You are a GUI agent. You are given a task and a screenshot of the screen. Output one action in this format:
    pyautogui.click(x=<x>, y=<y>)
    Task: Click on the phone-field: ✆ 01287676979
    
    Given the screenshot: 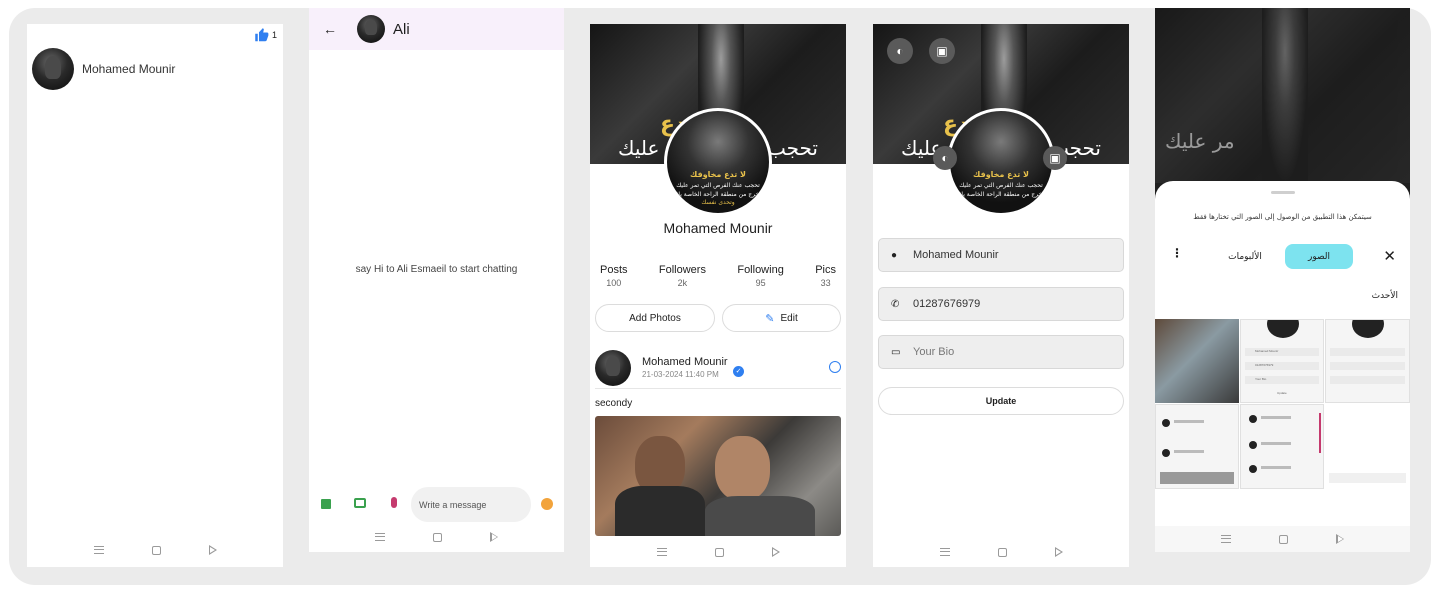 What is the action you would take?
    pyautogui.click(x=1001, y=304)
    